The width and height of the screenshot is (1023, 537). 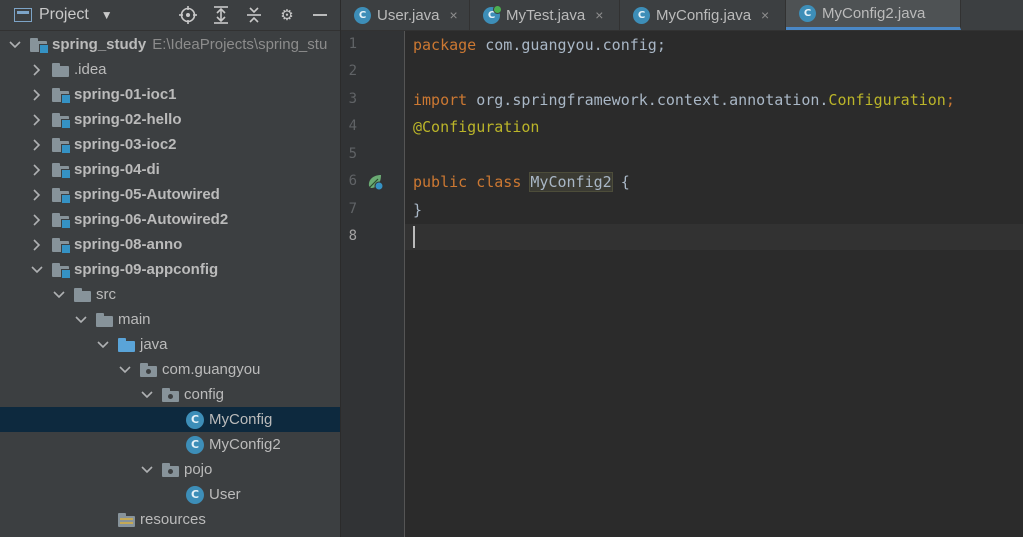 What do you see at coordinates (170, 494) in the screenshot?
I see `tree-item-user: C User` at bounding box center [170, 494].